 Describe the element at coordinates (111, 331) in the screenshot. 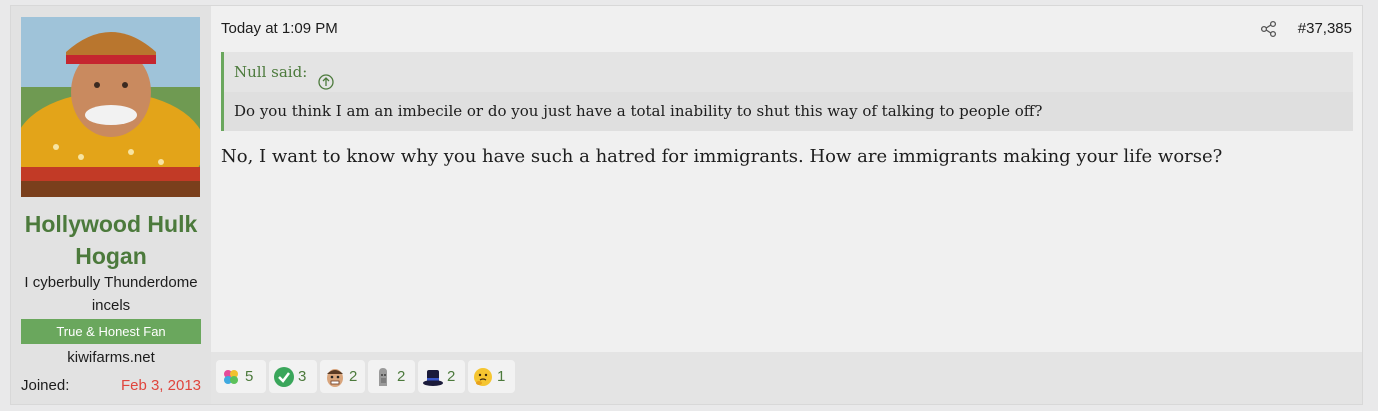

I see `user-banner: True & Honest Fan` at that location.